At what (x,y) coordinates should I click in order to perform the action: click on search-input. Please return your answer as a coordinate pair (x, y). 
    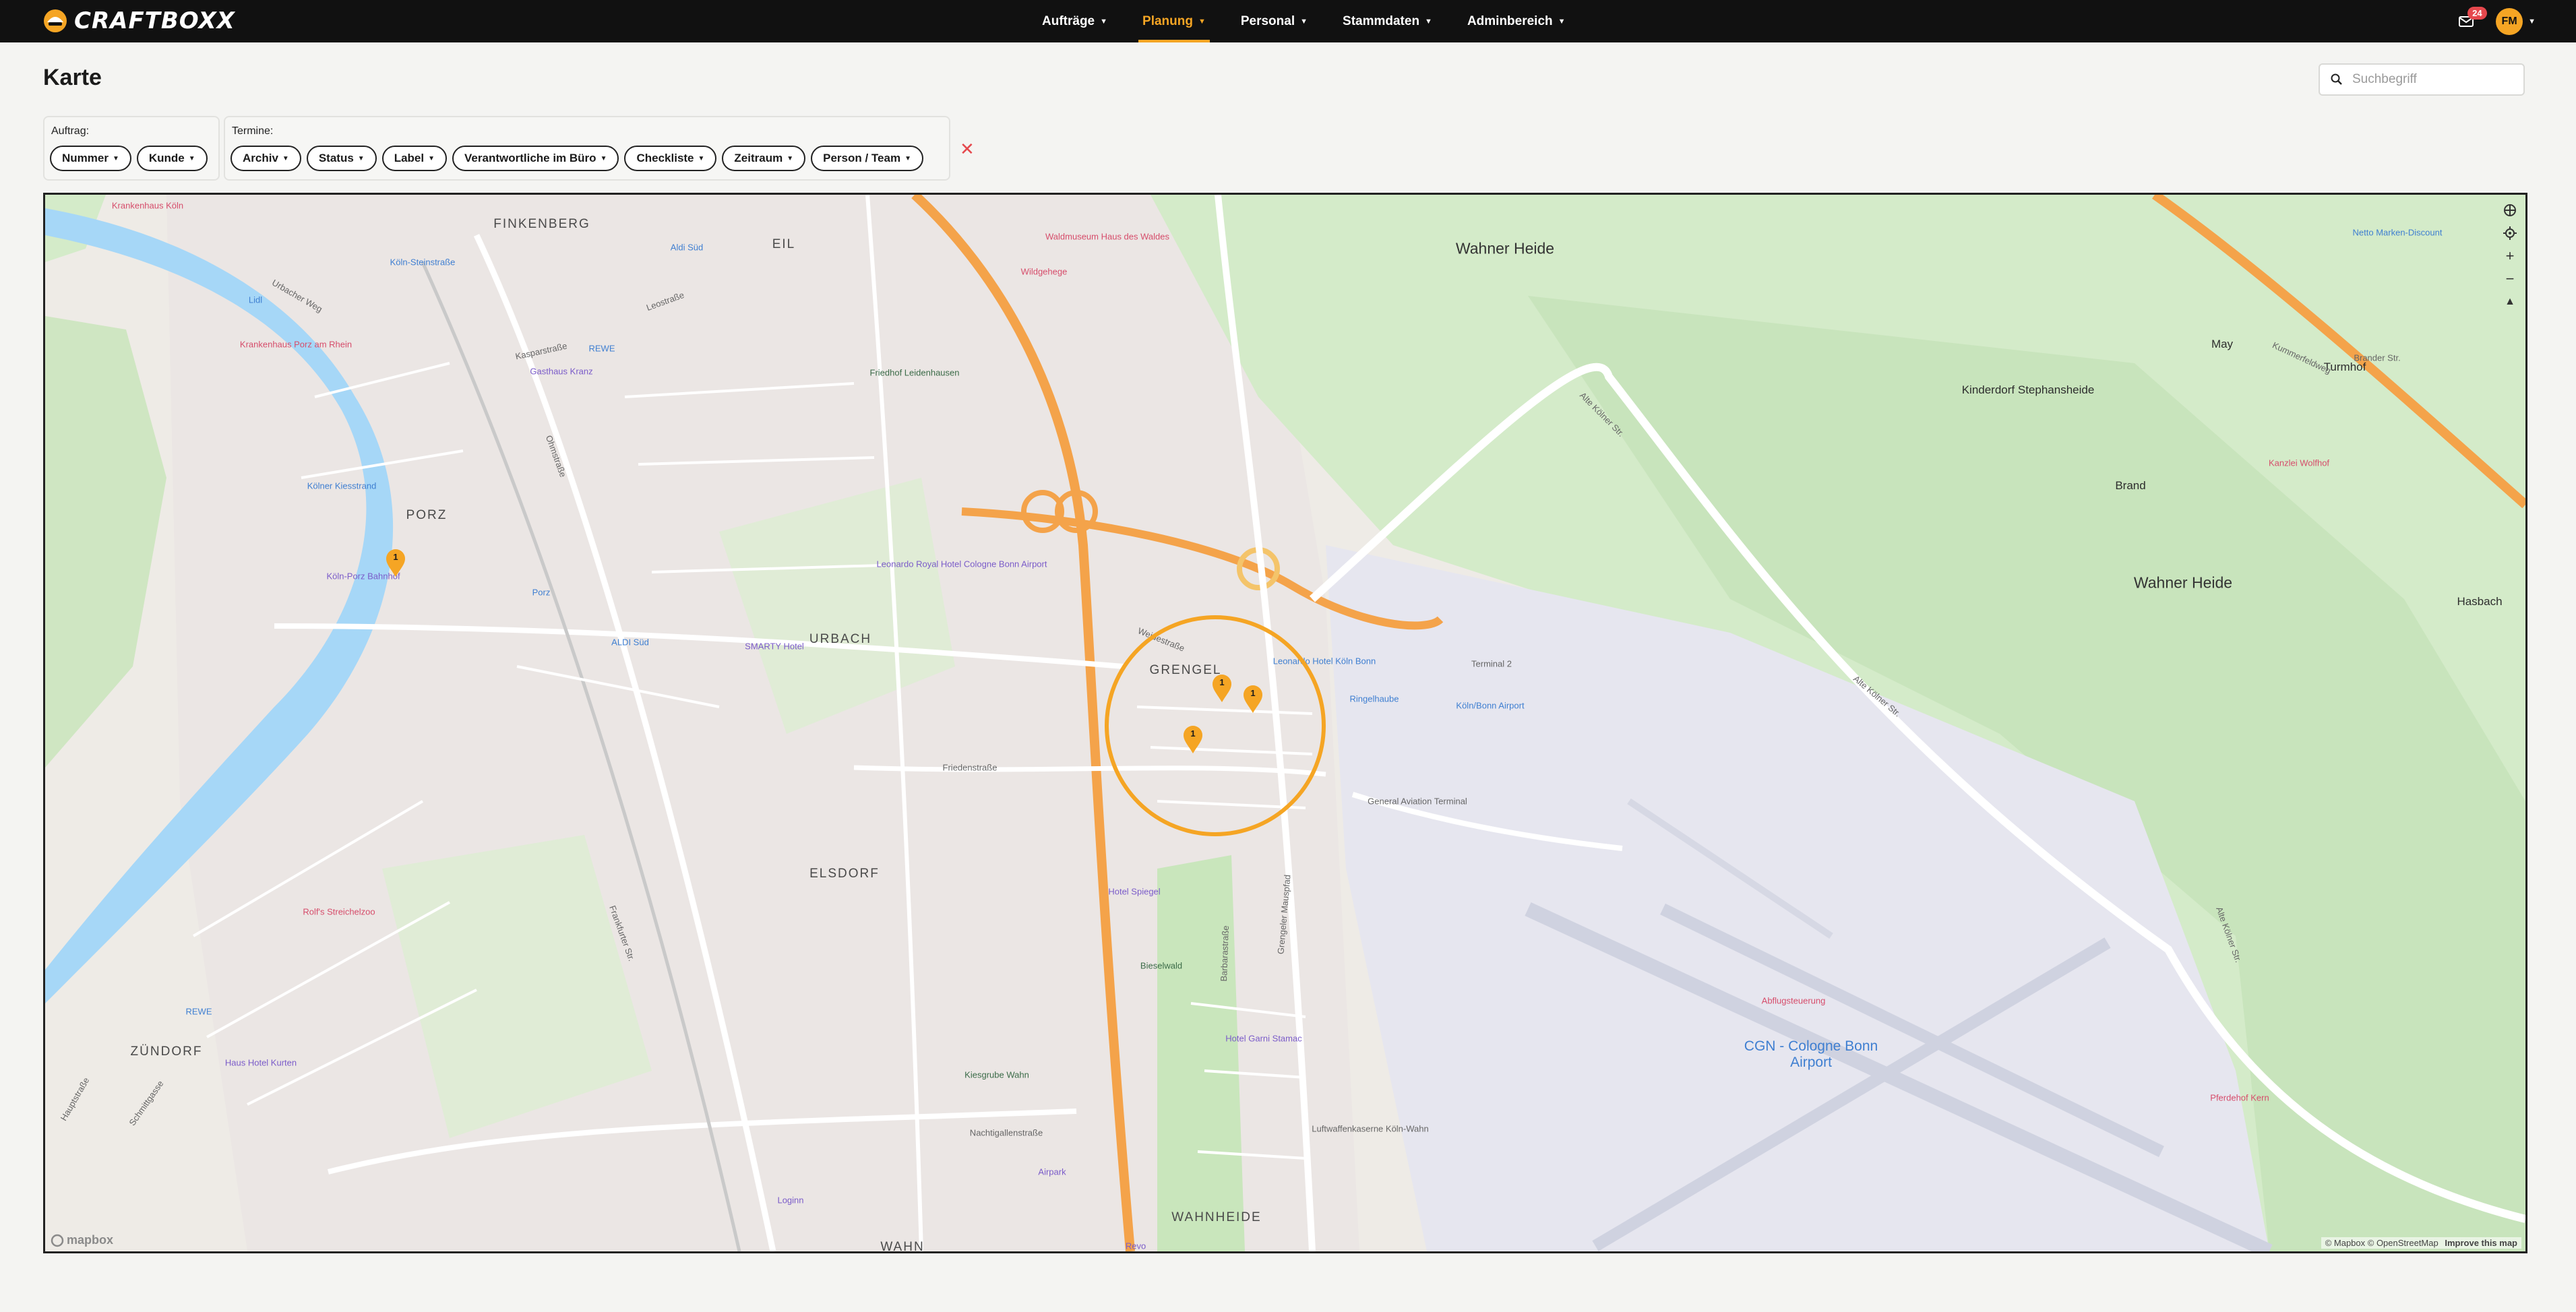
    Looking at the image, I should click on (2433, 79).